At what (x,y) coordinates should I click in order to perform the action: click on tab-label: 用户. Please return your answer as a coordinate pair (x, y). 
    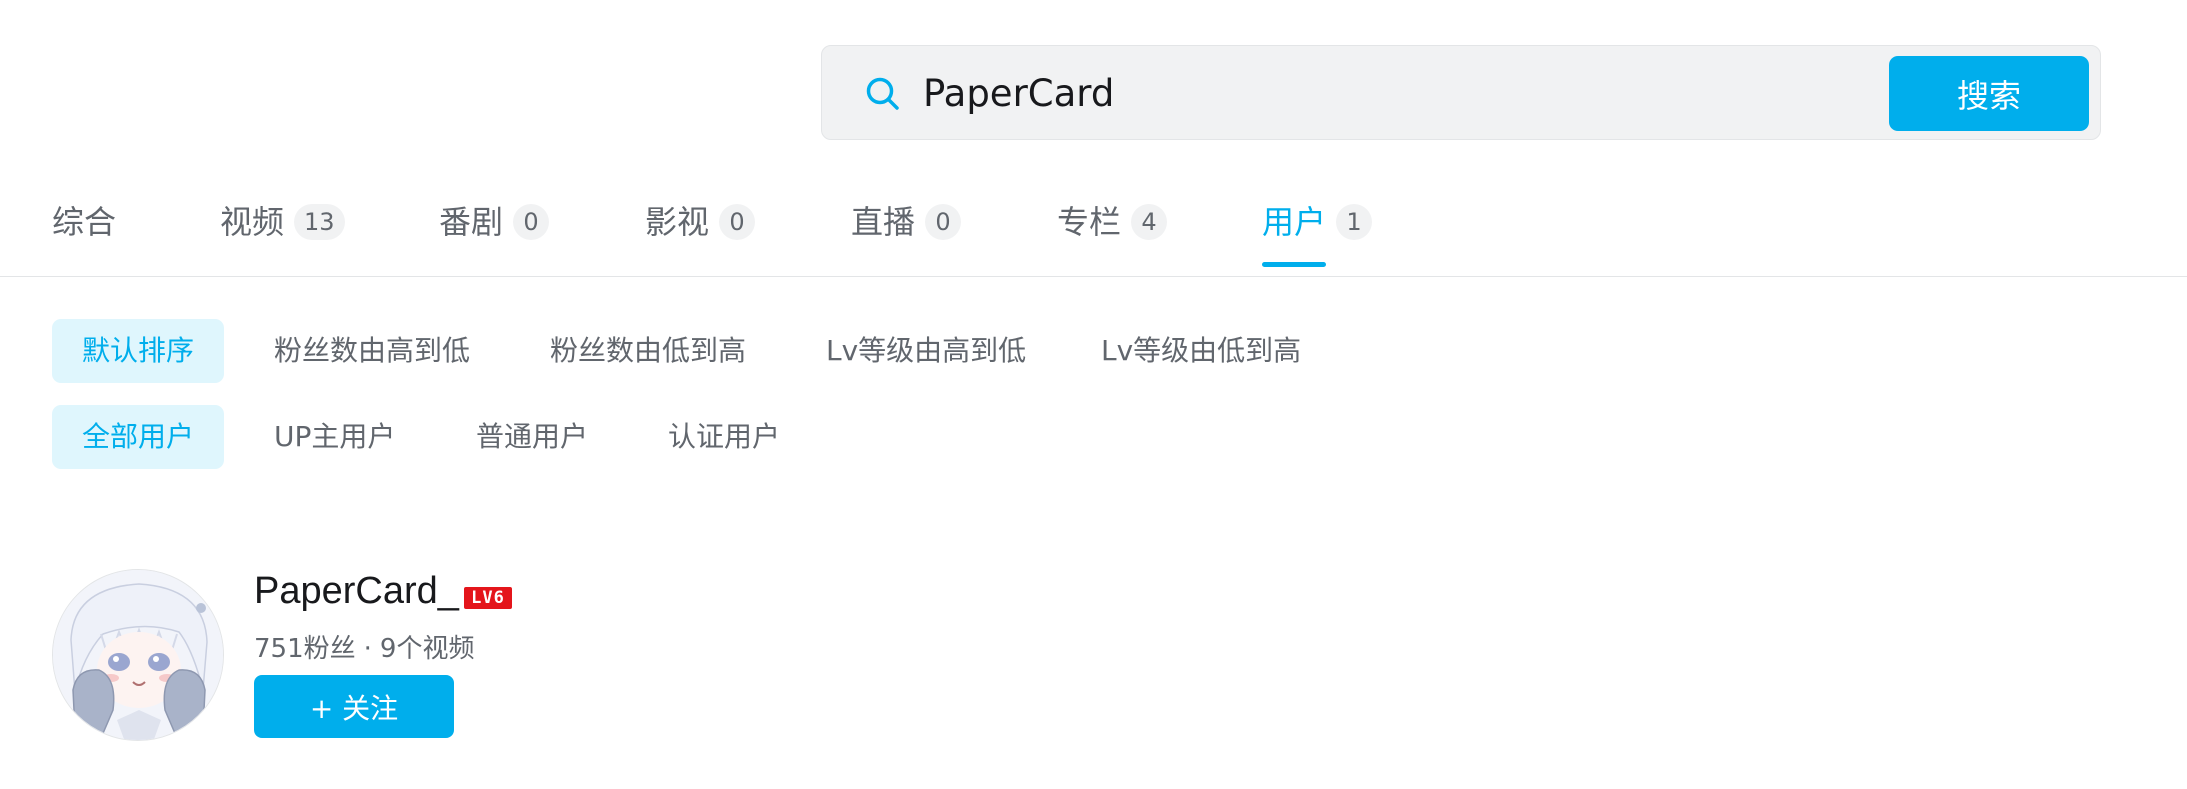
    Looking at the image, I should click on (1294, 222).